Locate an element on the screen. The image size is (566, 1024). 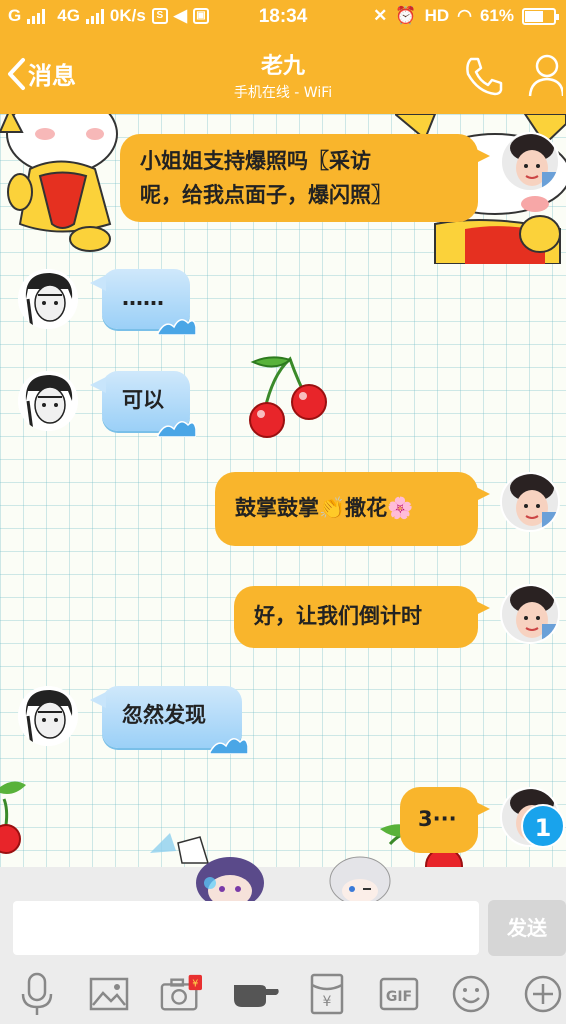
cherry-sticker-icon is located at coordinates (288, 397).